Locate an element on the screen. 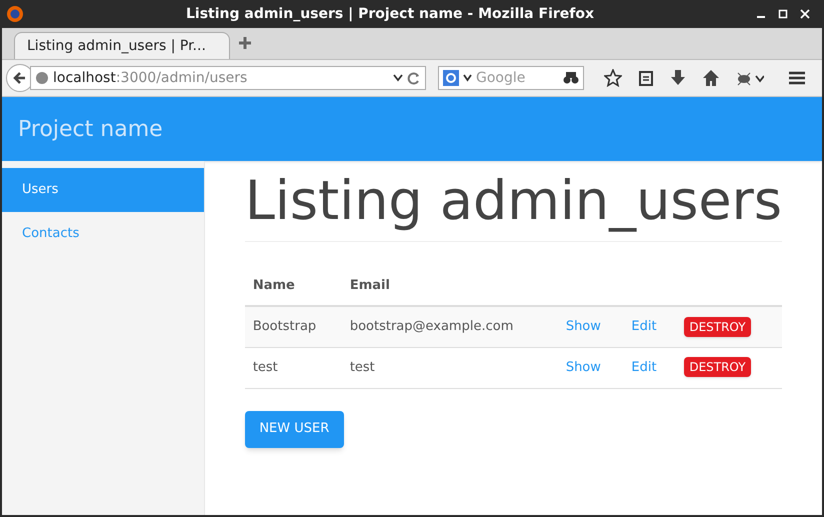  clipboard-icon is located at coordinates (646, 78).